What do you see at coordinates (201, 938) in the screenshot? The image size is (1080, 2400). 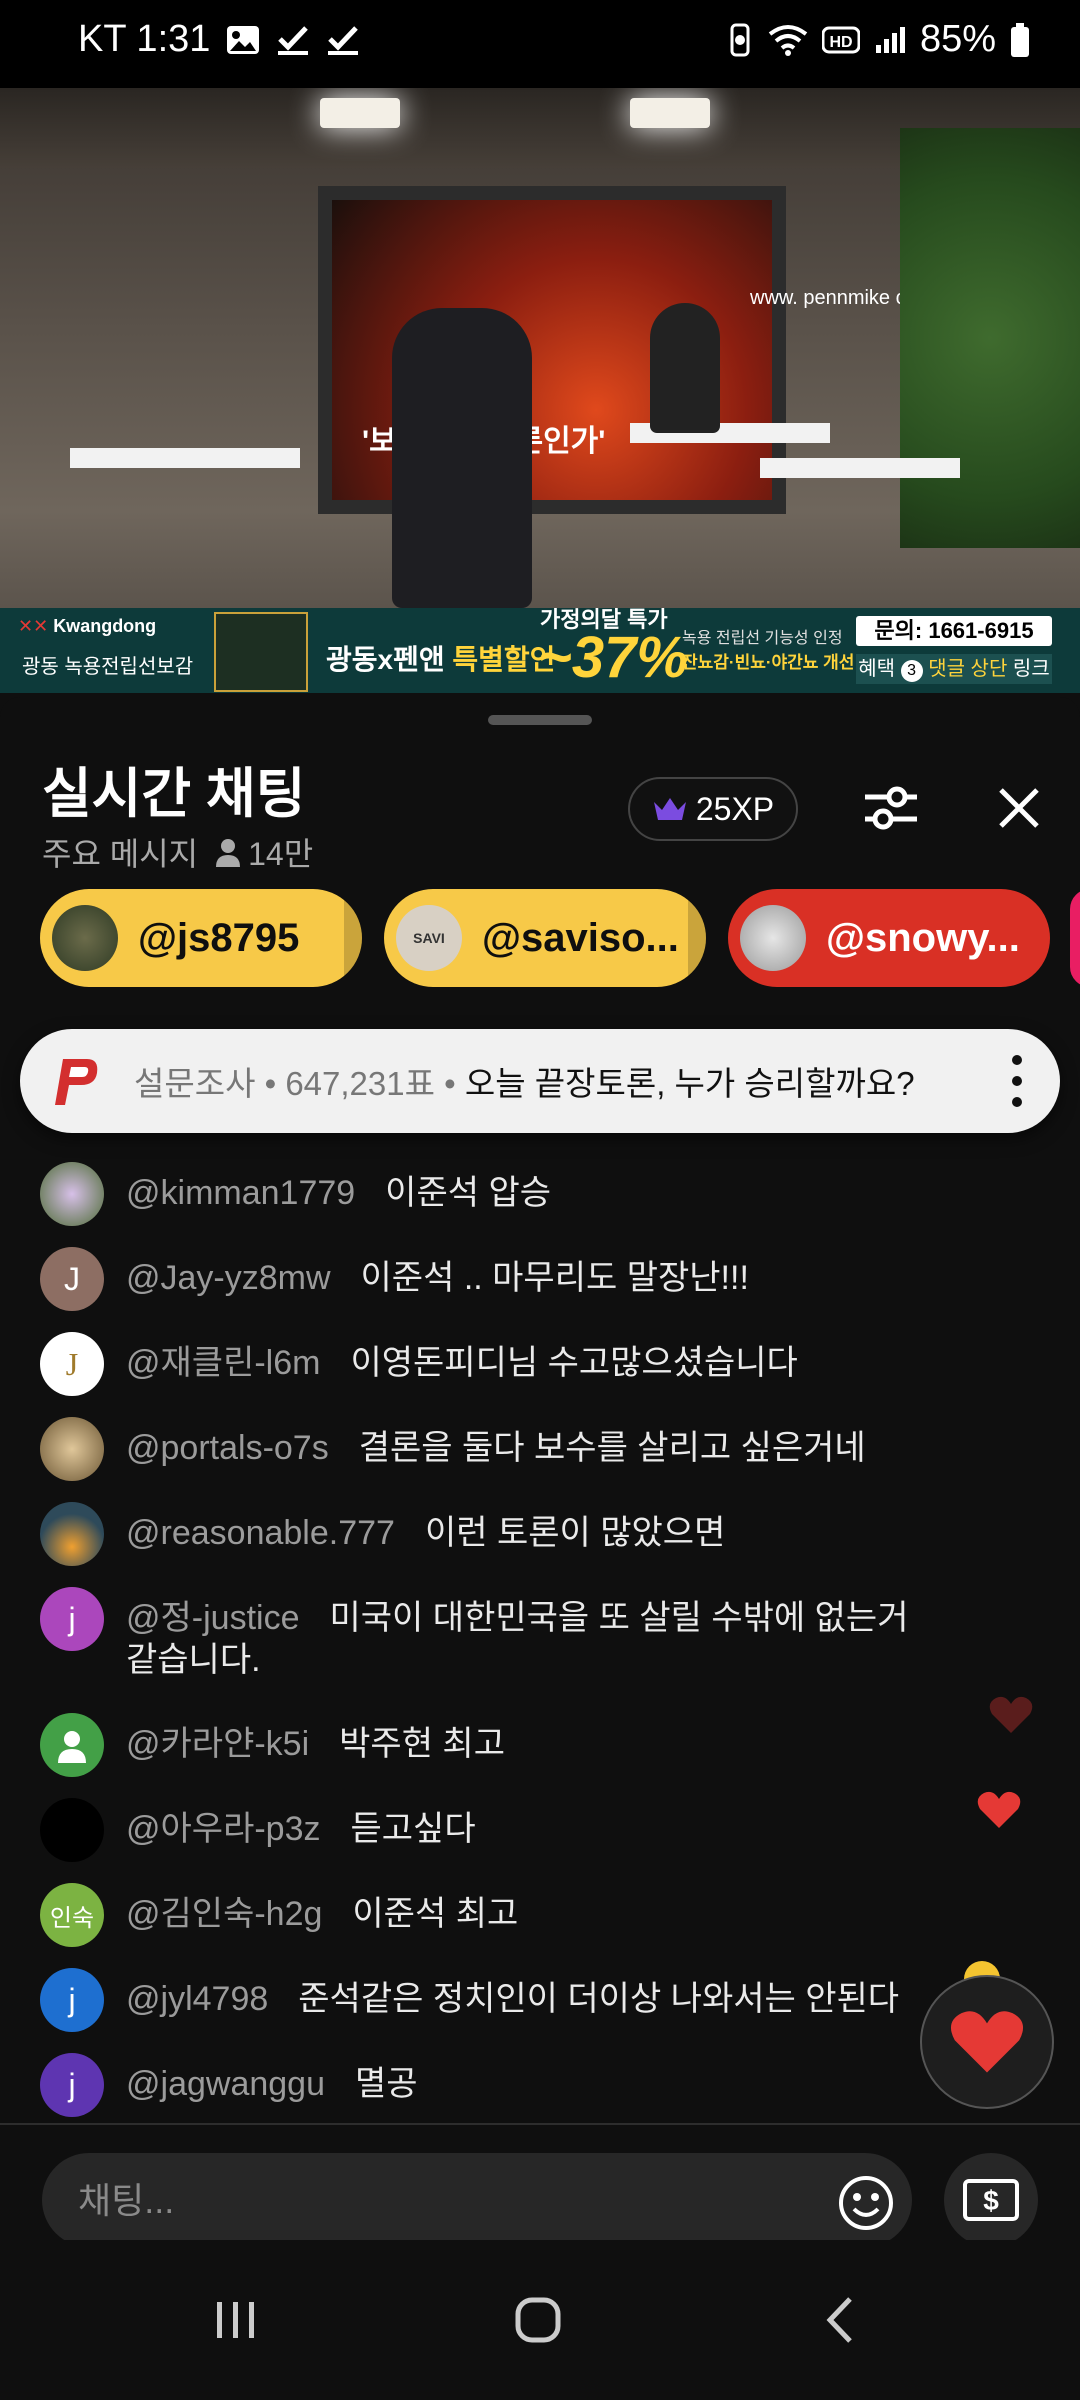 I see `supporter-pill: @js8795` at bounding box center [201, 938].